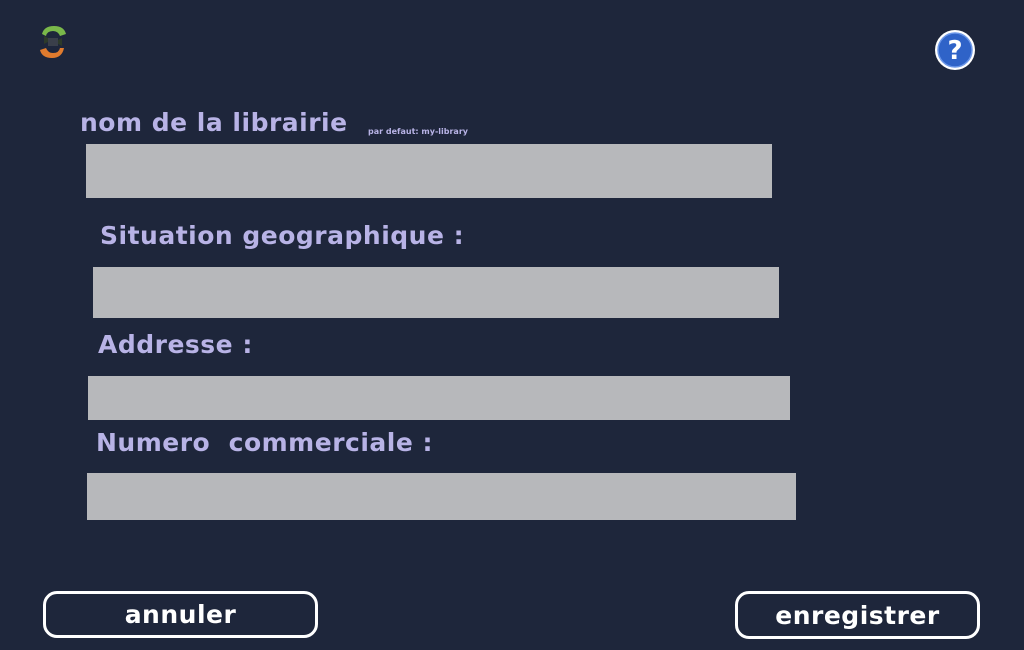  What do you see at coordinates (175, 344) in the screenshot?
I see `address-label: Addresse :` at bounding box center [175, 344].